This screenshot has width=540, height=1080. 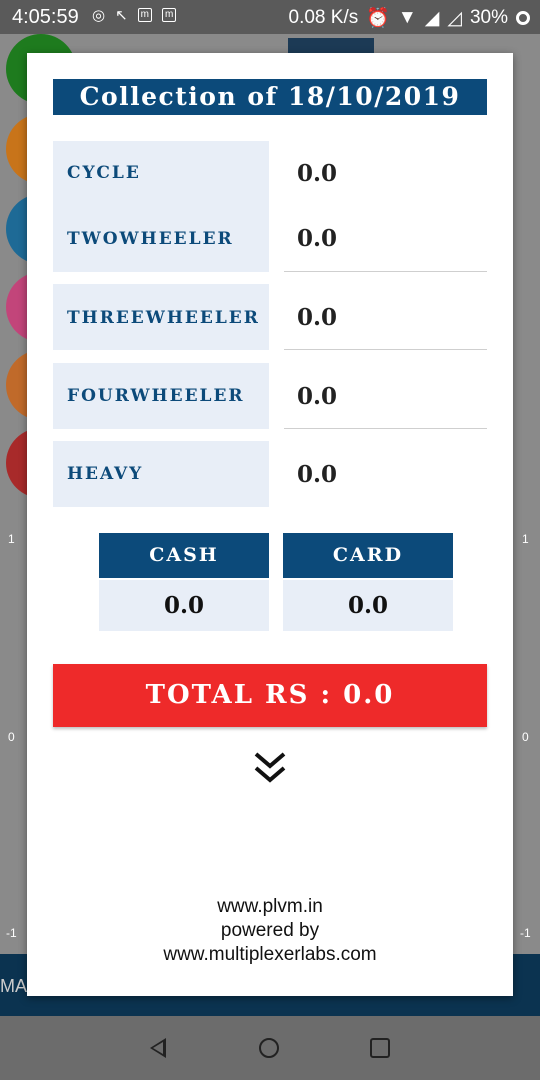 What do you see at coordinates (156, 396) in the screenshot?
I see `row-label-fourwheeler: FOURWHEELER` at bounding box center [156, 396].